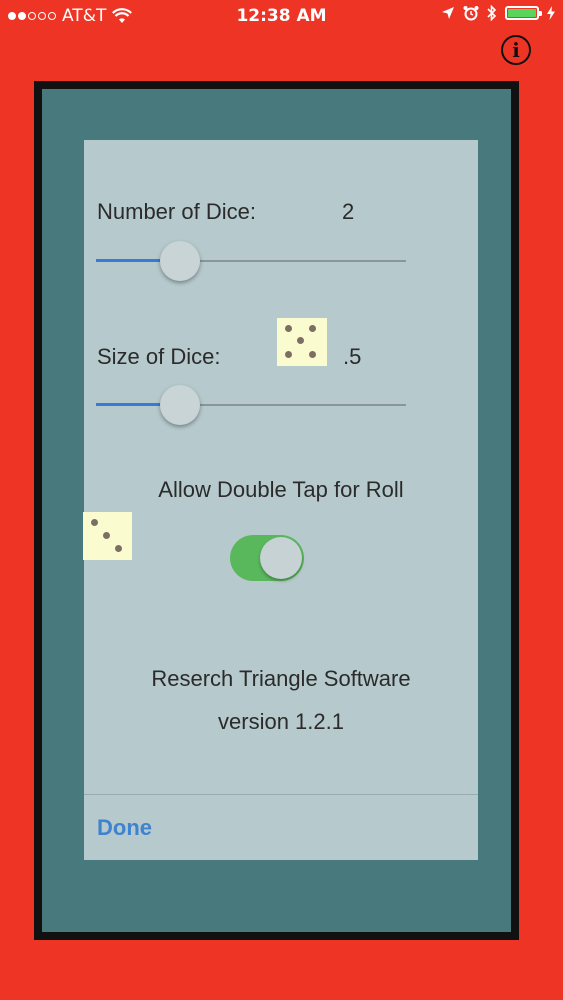 This screenshot has width=563, height=1000. What do you see at coordinates (107, 536) in the screenshot?
I see `rolled-die` at bounding box center [107, 536].